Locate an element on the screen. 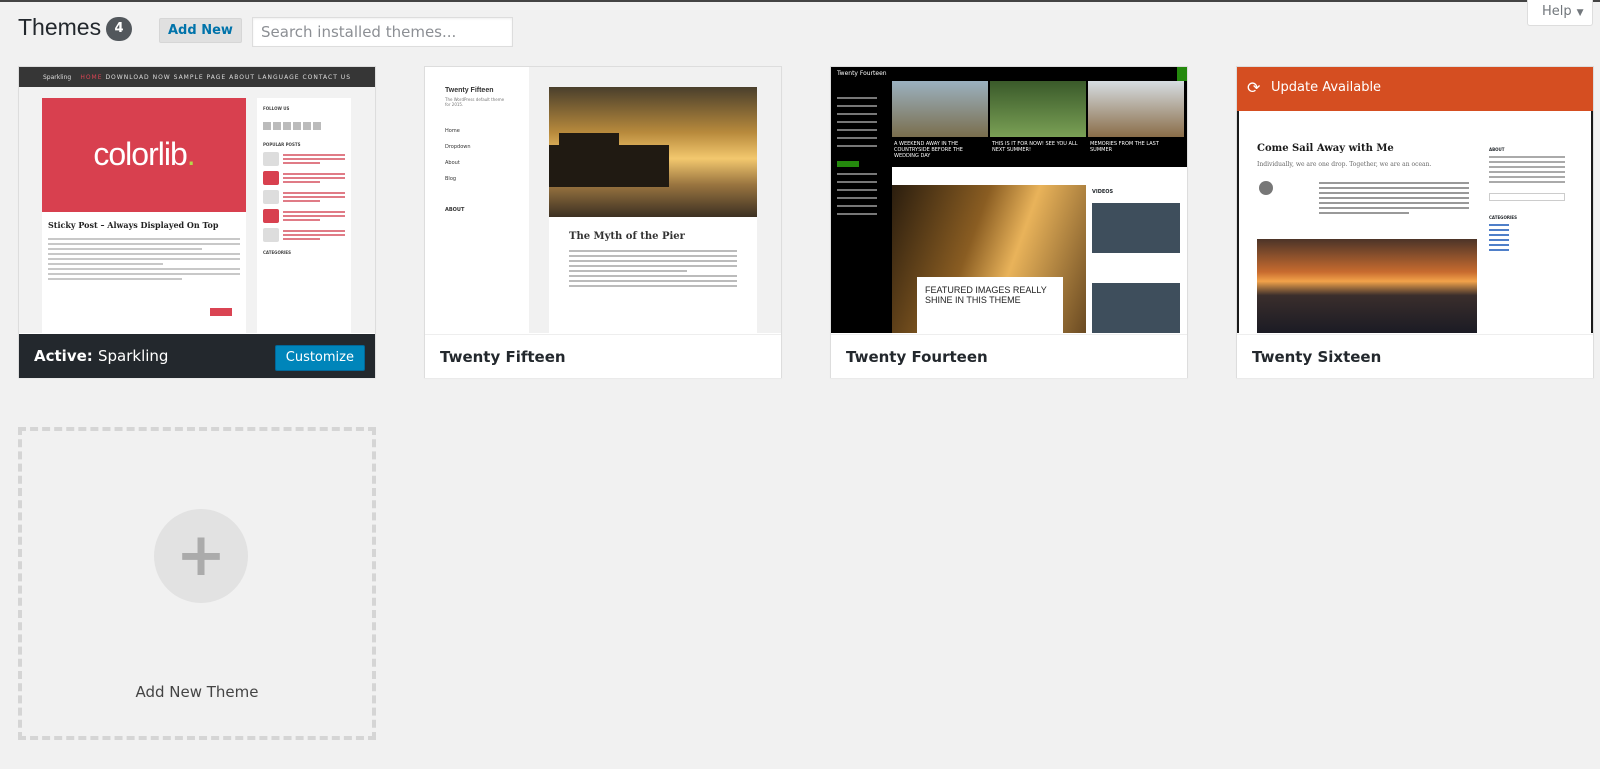 This screenshot has width=1600, height=769. add-new-theme-card: + Add New Theme is located at coordinates (197, 583).